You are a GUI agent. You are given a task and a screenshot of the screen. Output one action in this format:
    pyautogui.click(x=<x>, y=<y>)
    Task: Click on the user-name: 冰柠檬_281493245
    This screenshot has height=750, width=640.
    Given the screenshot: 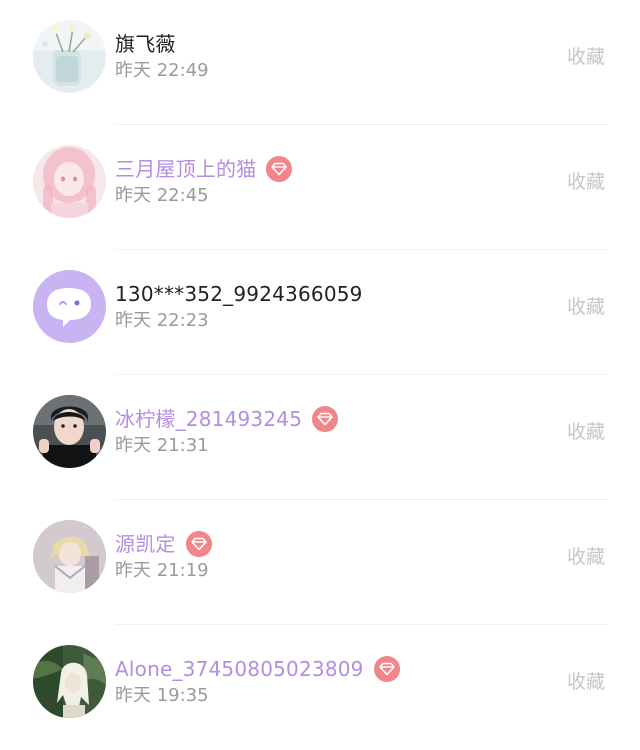 What is the action you would take?
    pyautogui.click(x=208, y=419)
    